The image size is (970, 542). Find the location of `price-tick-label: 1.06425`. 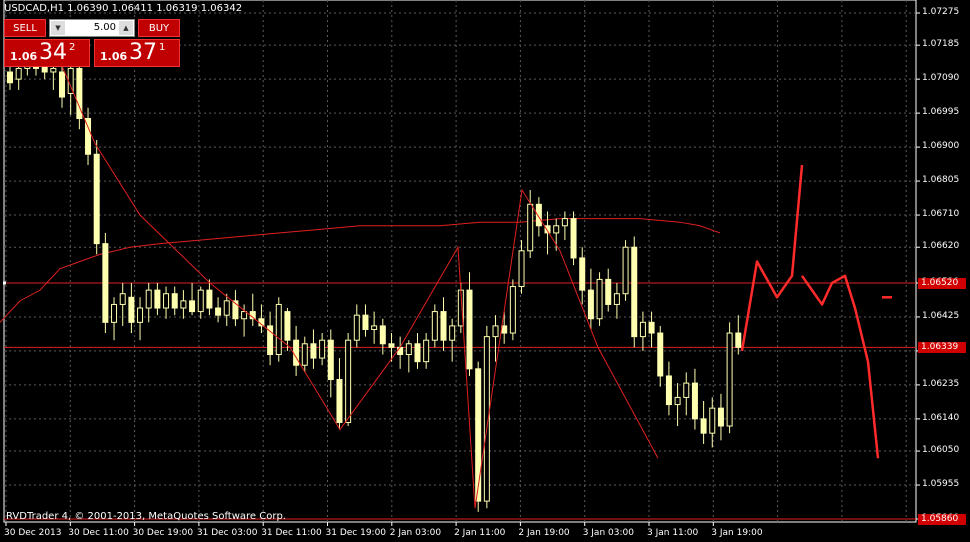

price-tick-label: 1.06425 is located at coordinates (941, 315).